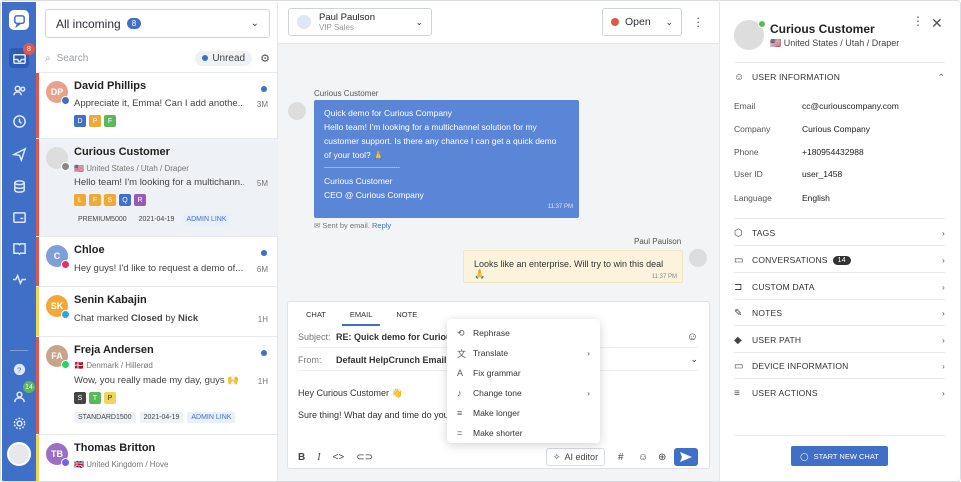  I want to click on activity-icon, so click(19, 279).